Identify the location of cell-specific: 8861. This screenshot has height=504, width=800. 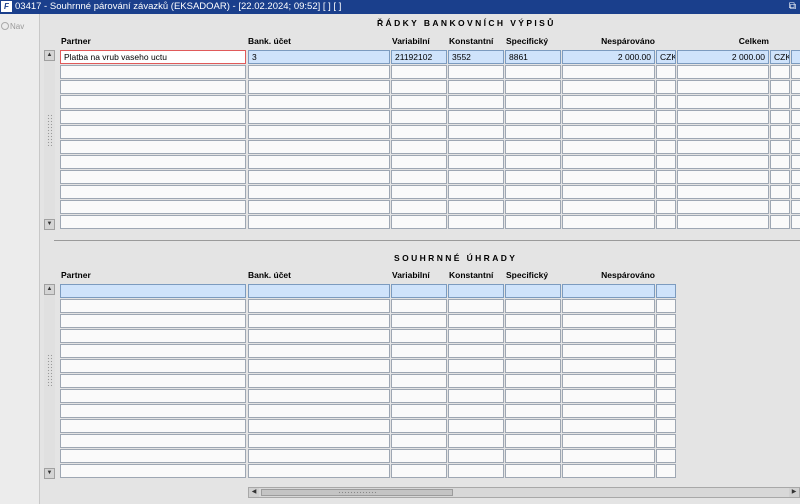
(533, 57).